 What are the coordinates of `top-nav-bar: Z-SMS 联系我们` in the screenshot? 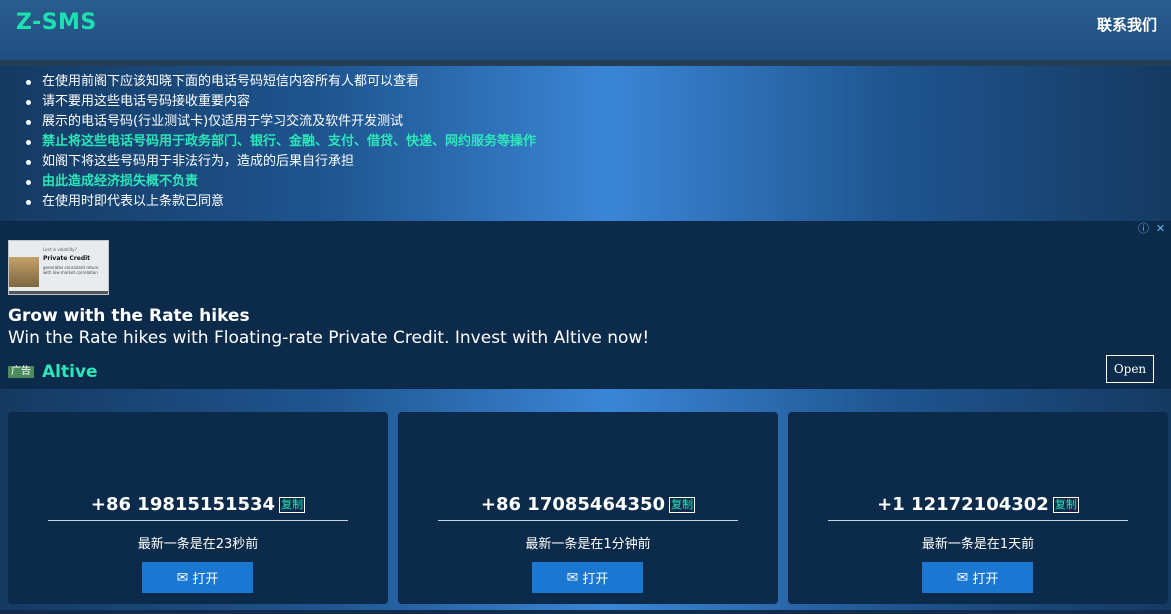 It's located at (585, 33).